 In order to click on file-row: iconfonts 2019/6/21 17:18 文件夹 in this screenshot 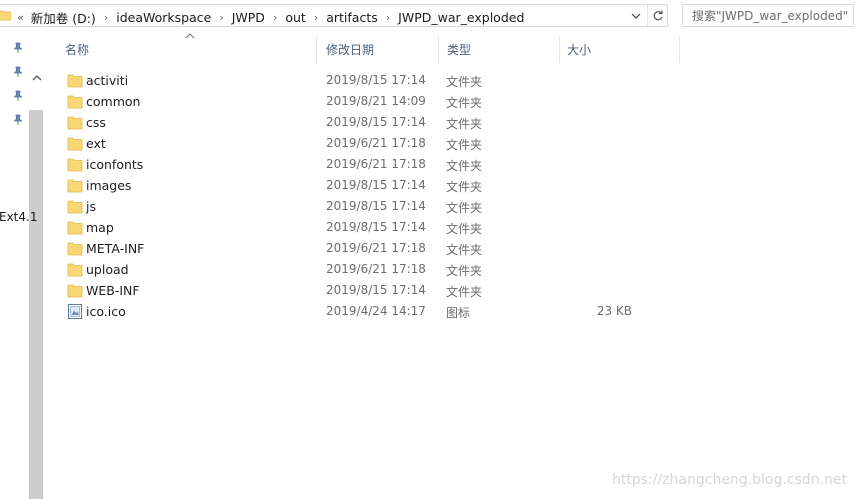, I will do `click(371, 164)`.